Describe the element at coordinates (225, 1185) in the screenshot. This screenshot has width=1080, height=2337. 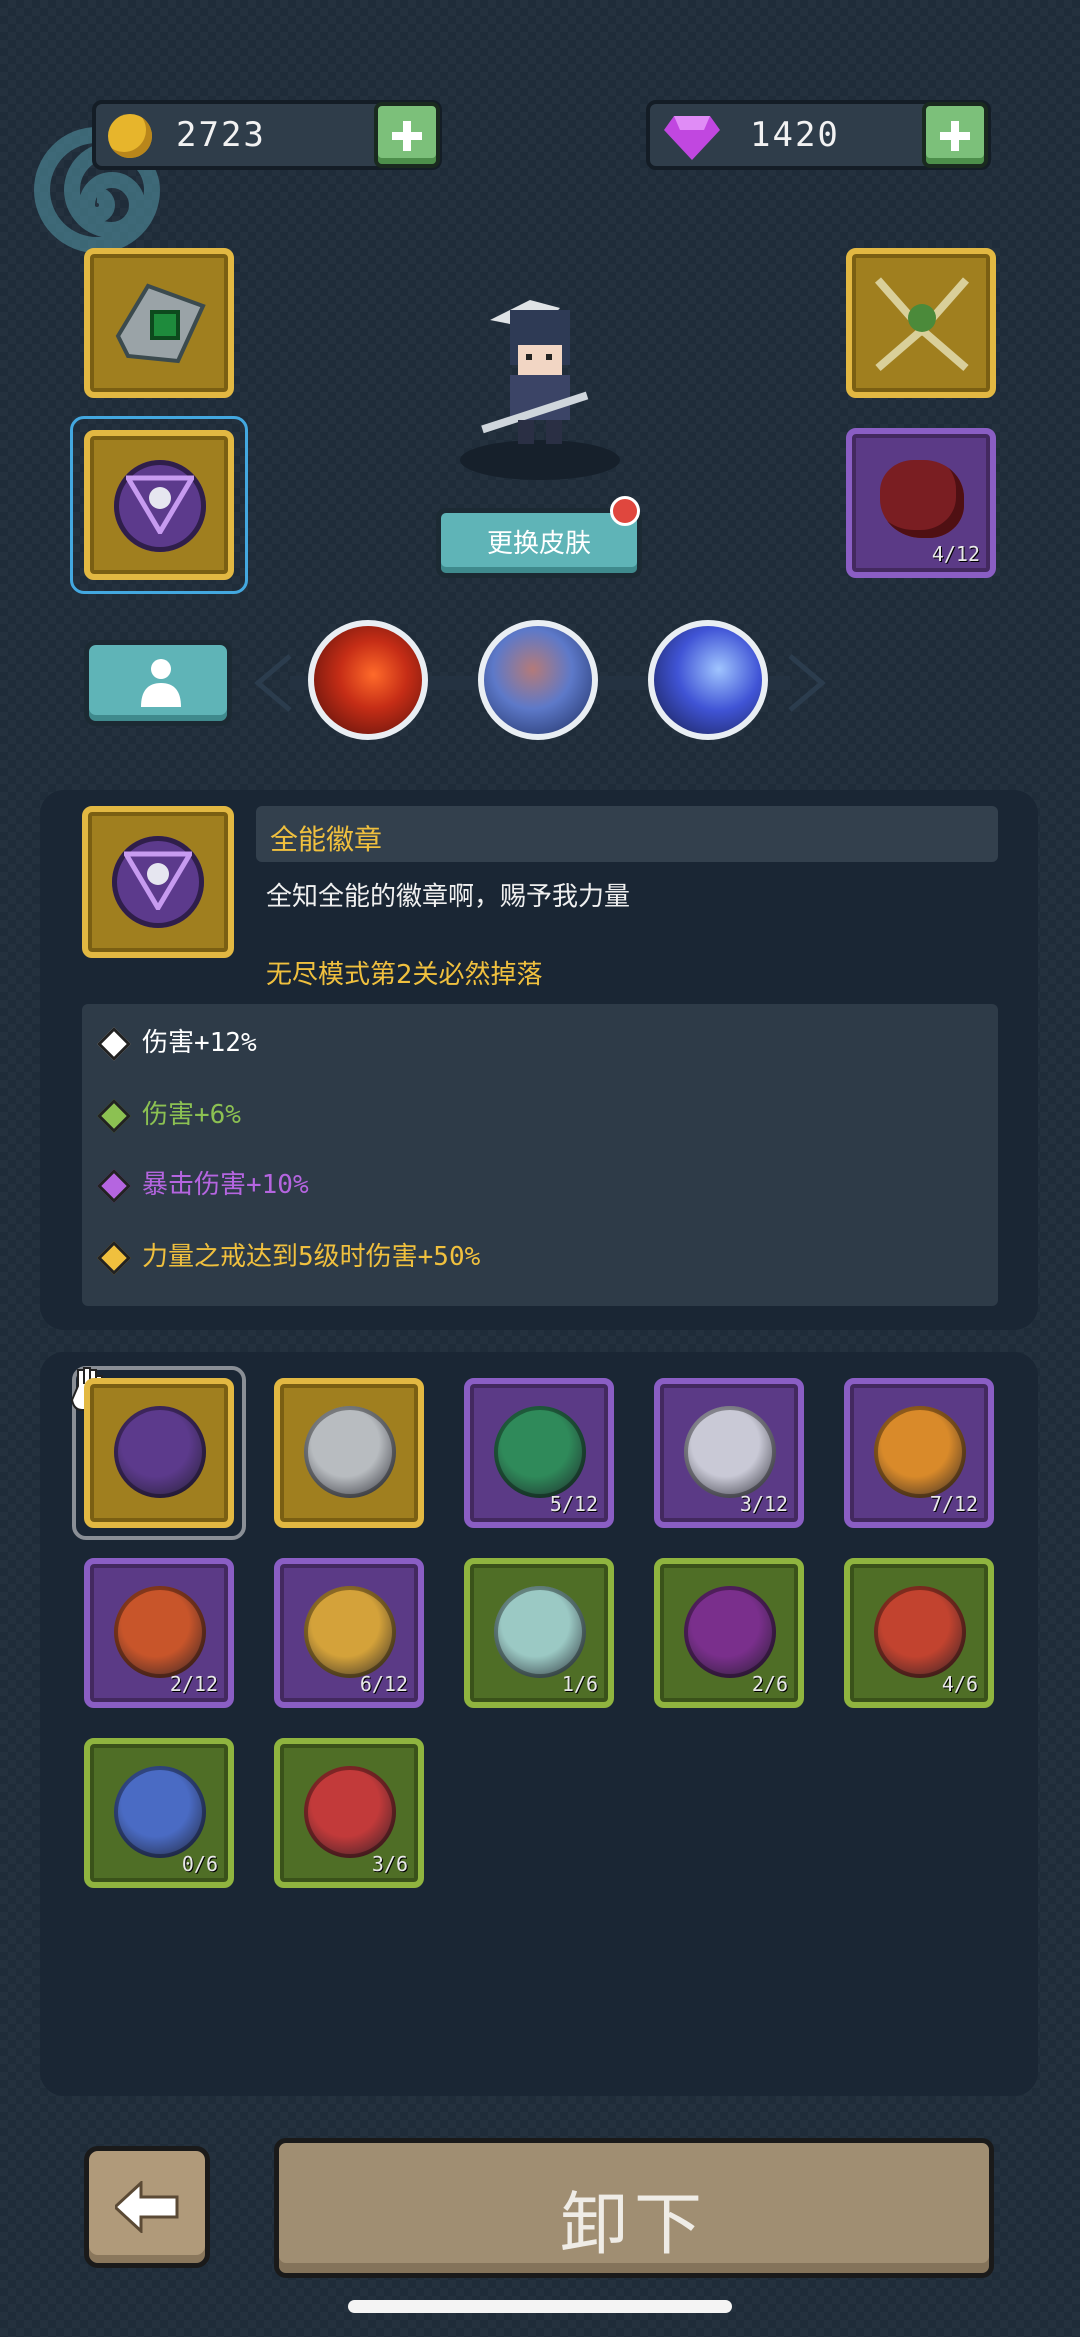
I see `stat-text: 暴击伤害+10%` at that location.